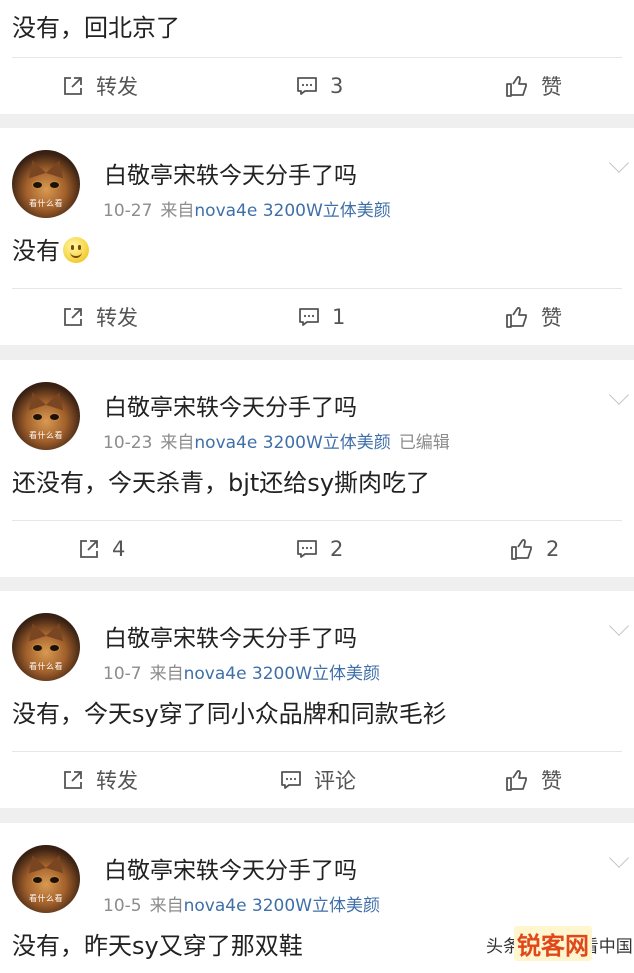 The height and width of the screenshot is (973, 634). What do you see at coordinates (335, 781) in the screenshot?
I see `comment-label: 评论` at bounding box center [335, 781].